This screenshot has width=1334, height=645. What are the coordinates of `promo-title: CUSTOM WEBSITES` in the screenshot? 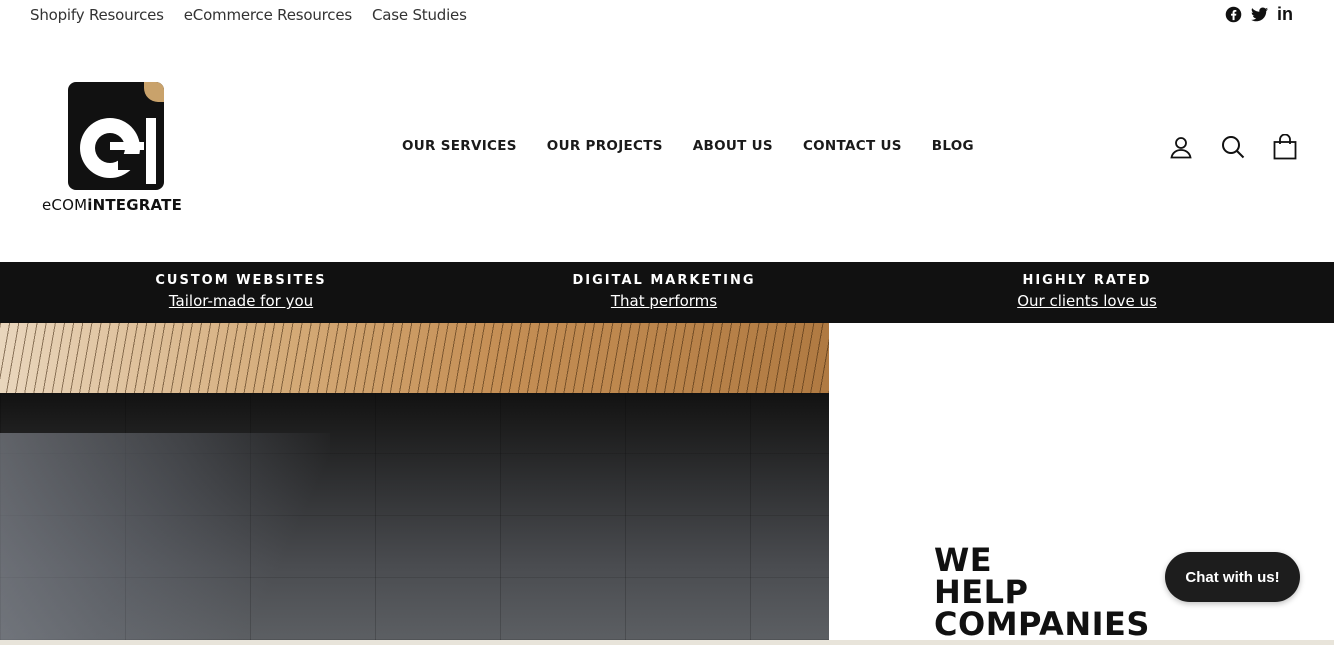 It's located at (241, 280).